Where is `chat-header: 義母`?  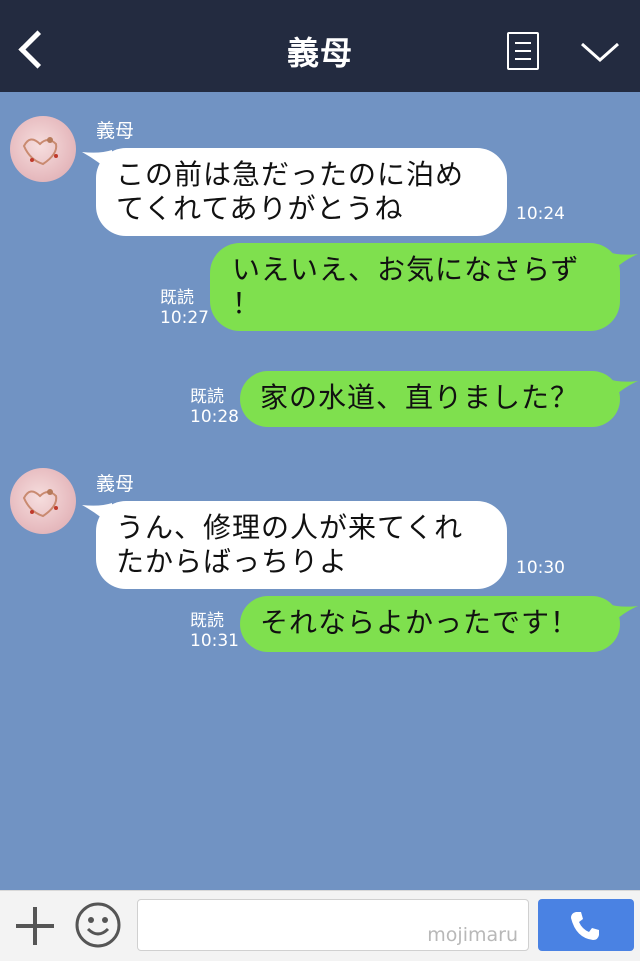
chat-header: 義母 is located at coordinates (320, 46).